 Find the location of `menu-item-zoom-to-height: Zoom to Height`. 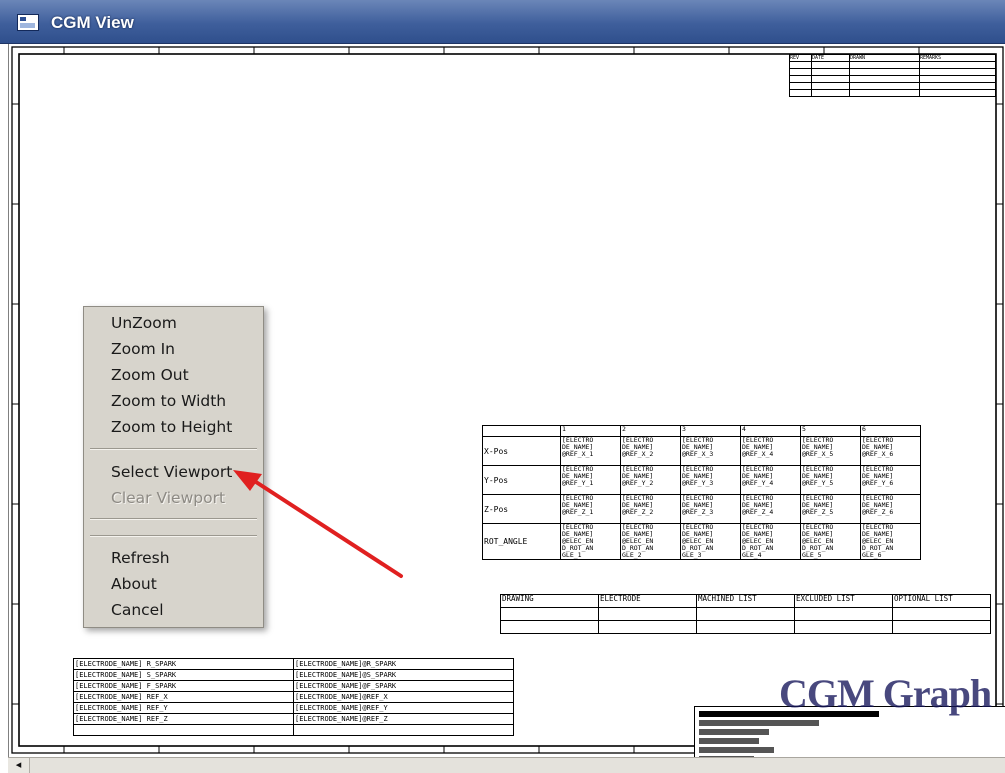

menu-item-zoom-to-height: Zoom to Height is located at coordinates (171, 427).